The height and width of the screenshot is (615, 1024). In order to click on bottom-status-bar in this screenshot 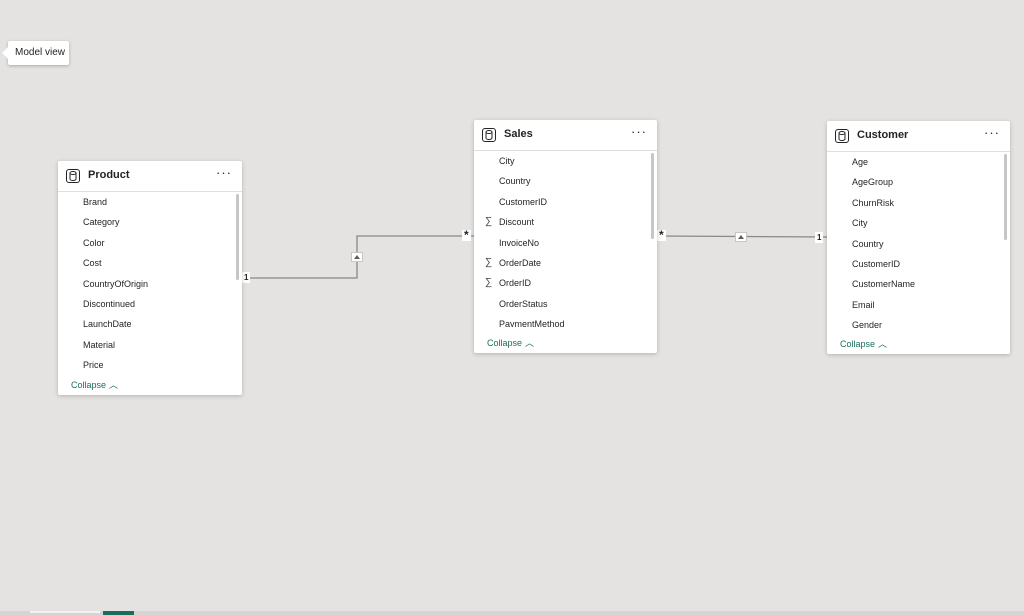, I will do `click(512, 613)`.